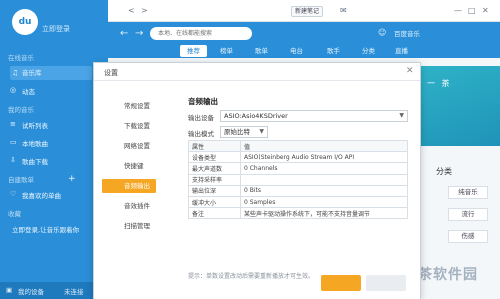  Describe the element at coordinates (201, 134) in the screenshot. I see `output-mode-label: 输出模式` at that location.